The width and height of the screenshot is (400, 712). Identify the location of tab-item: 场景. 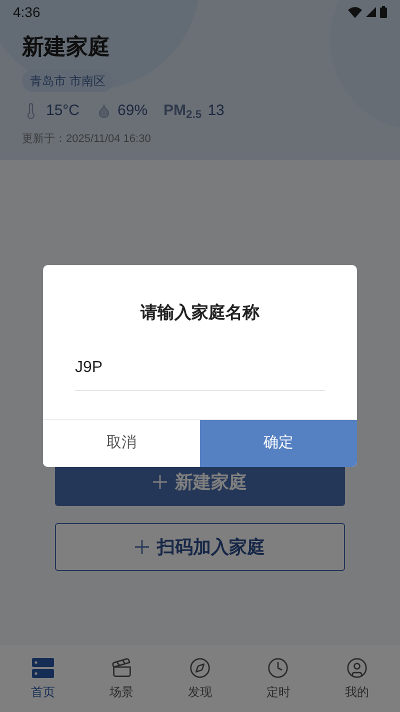
(122, 678).